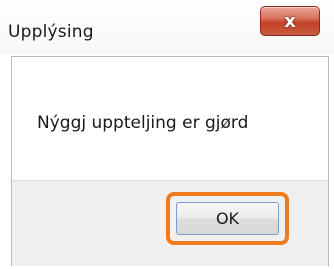 This screenshot has height=269, width=334. I want to click on ok-button: OK, so click(227, 218).